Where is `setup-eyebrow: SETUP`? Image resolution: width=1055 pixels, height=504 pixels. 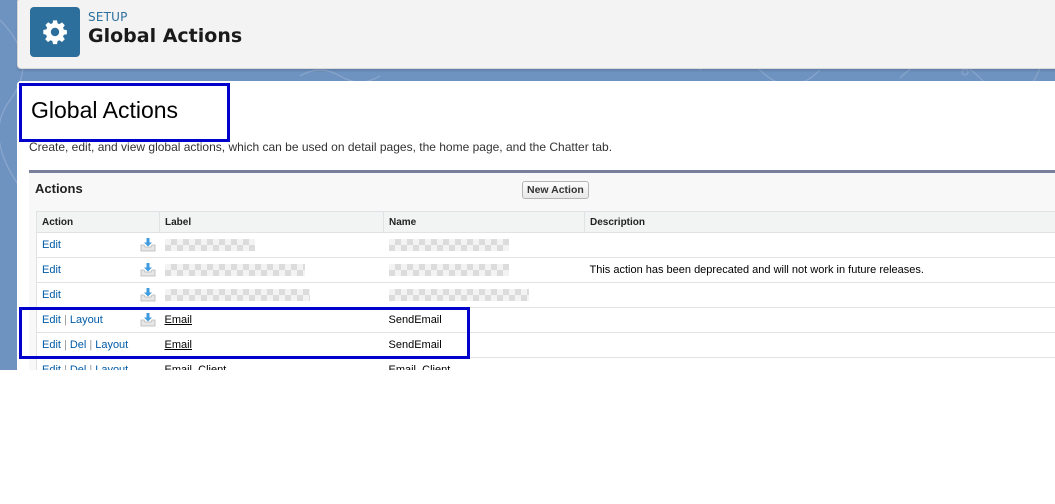
setup-eyebrow: SETUP is located at coordinates (108, 17).